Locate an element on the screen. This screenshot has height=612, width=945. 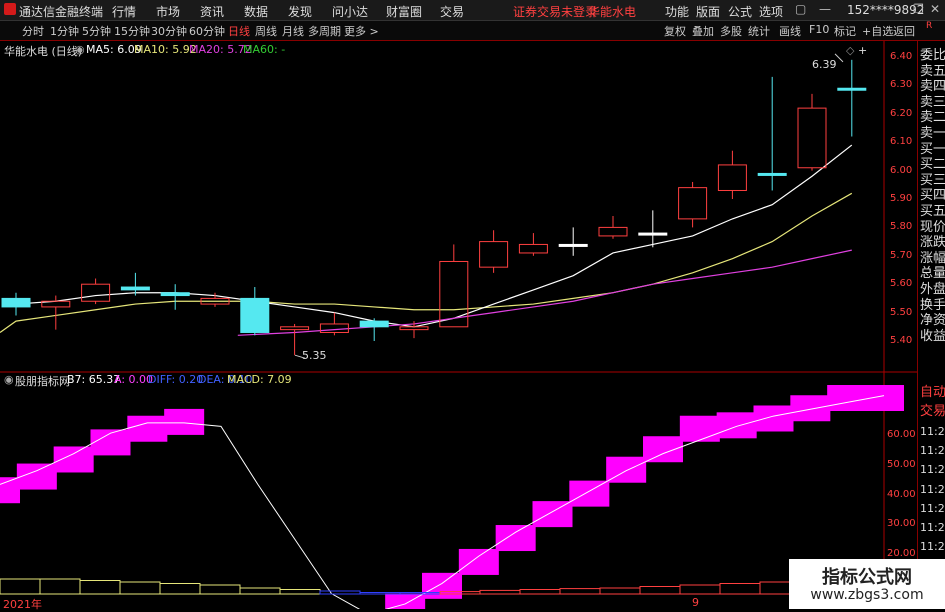
app-logo-icon is located at coordinates (10, 9).